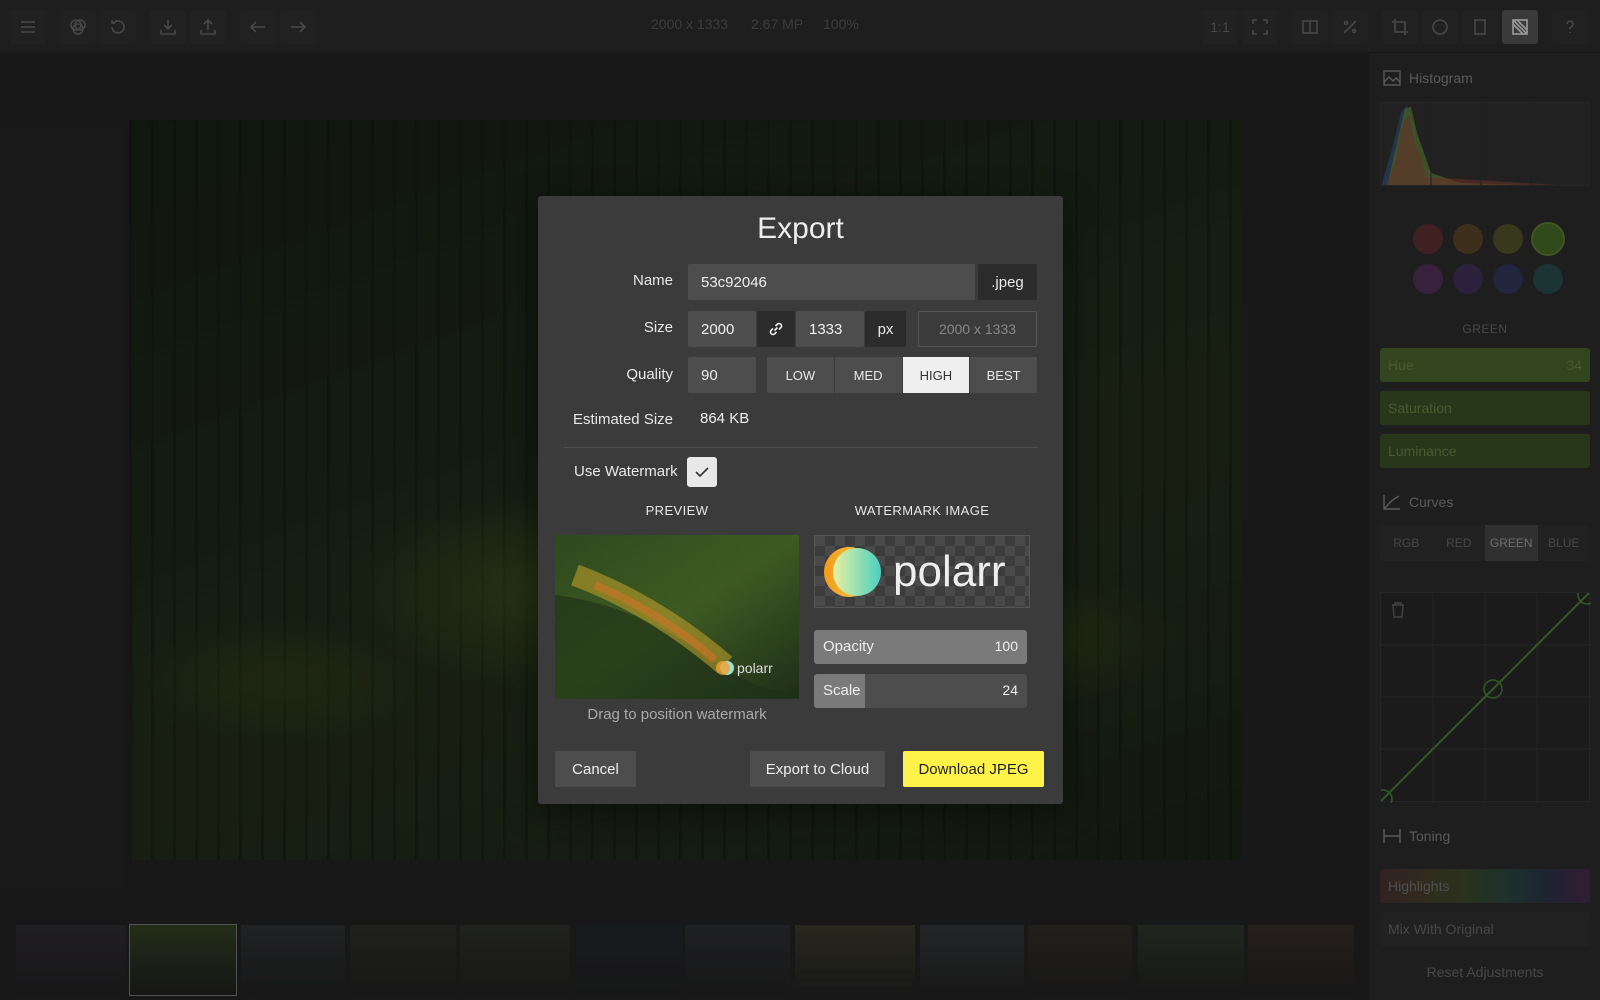 The height and width of the screenshot is (1000, 1600). What do you see at coordinates (776, 329) in the screenshot?
I see `link-icon` at bounding box center [776, 329].